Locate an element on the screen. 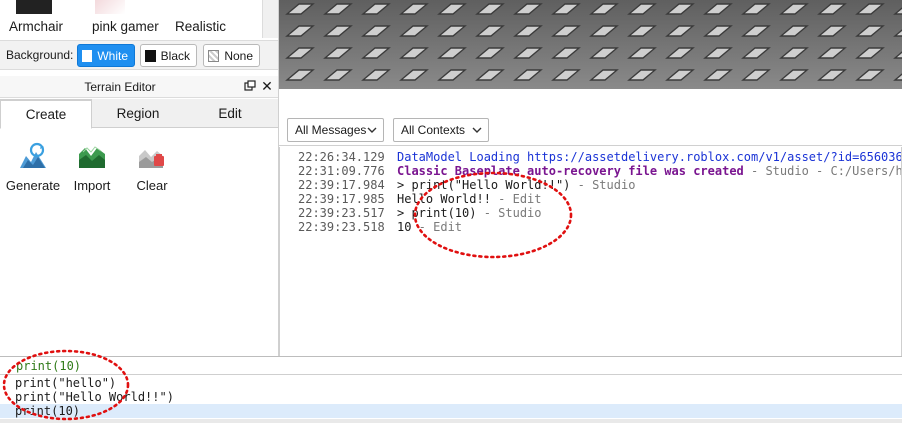 The image size is (902, 423). background-label: Background: is located at coordinates (40, 55).